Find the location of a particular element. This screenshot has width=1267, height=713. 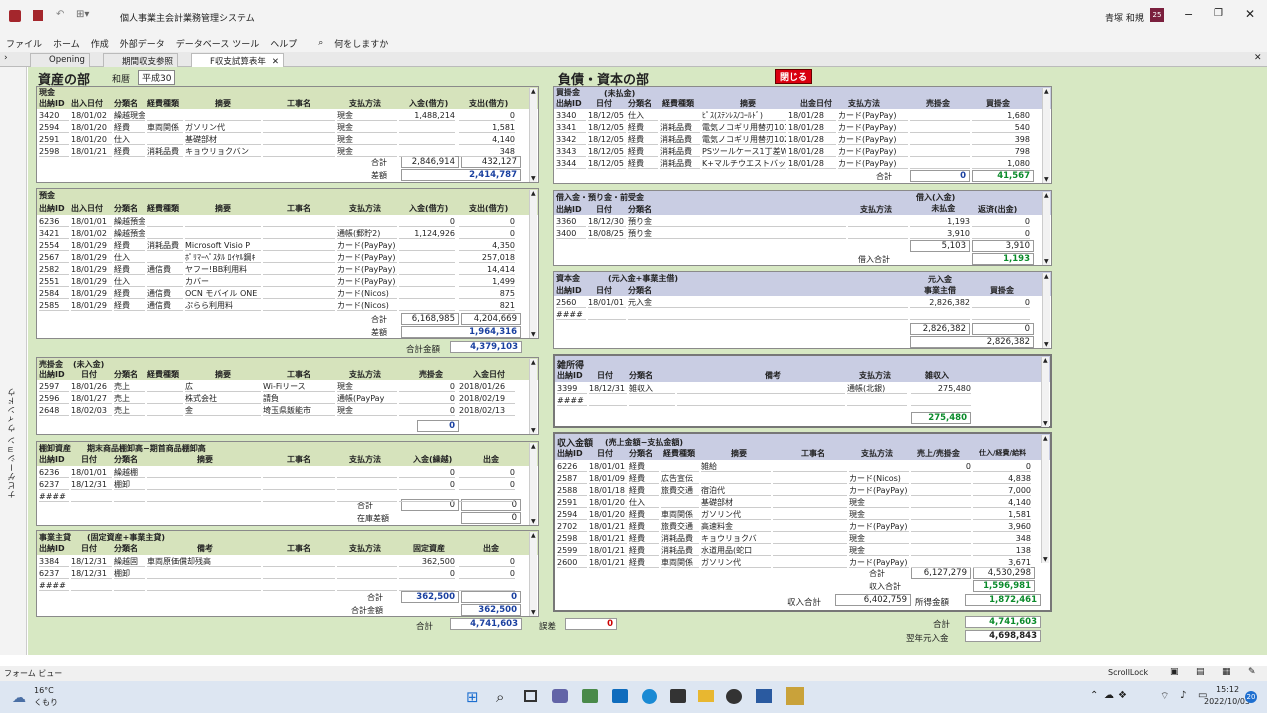

menu-help: ヘルプ is located at coordinates (283, 43).